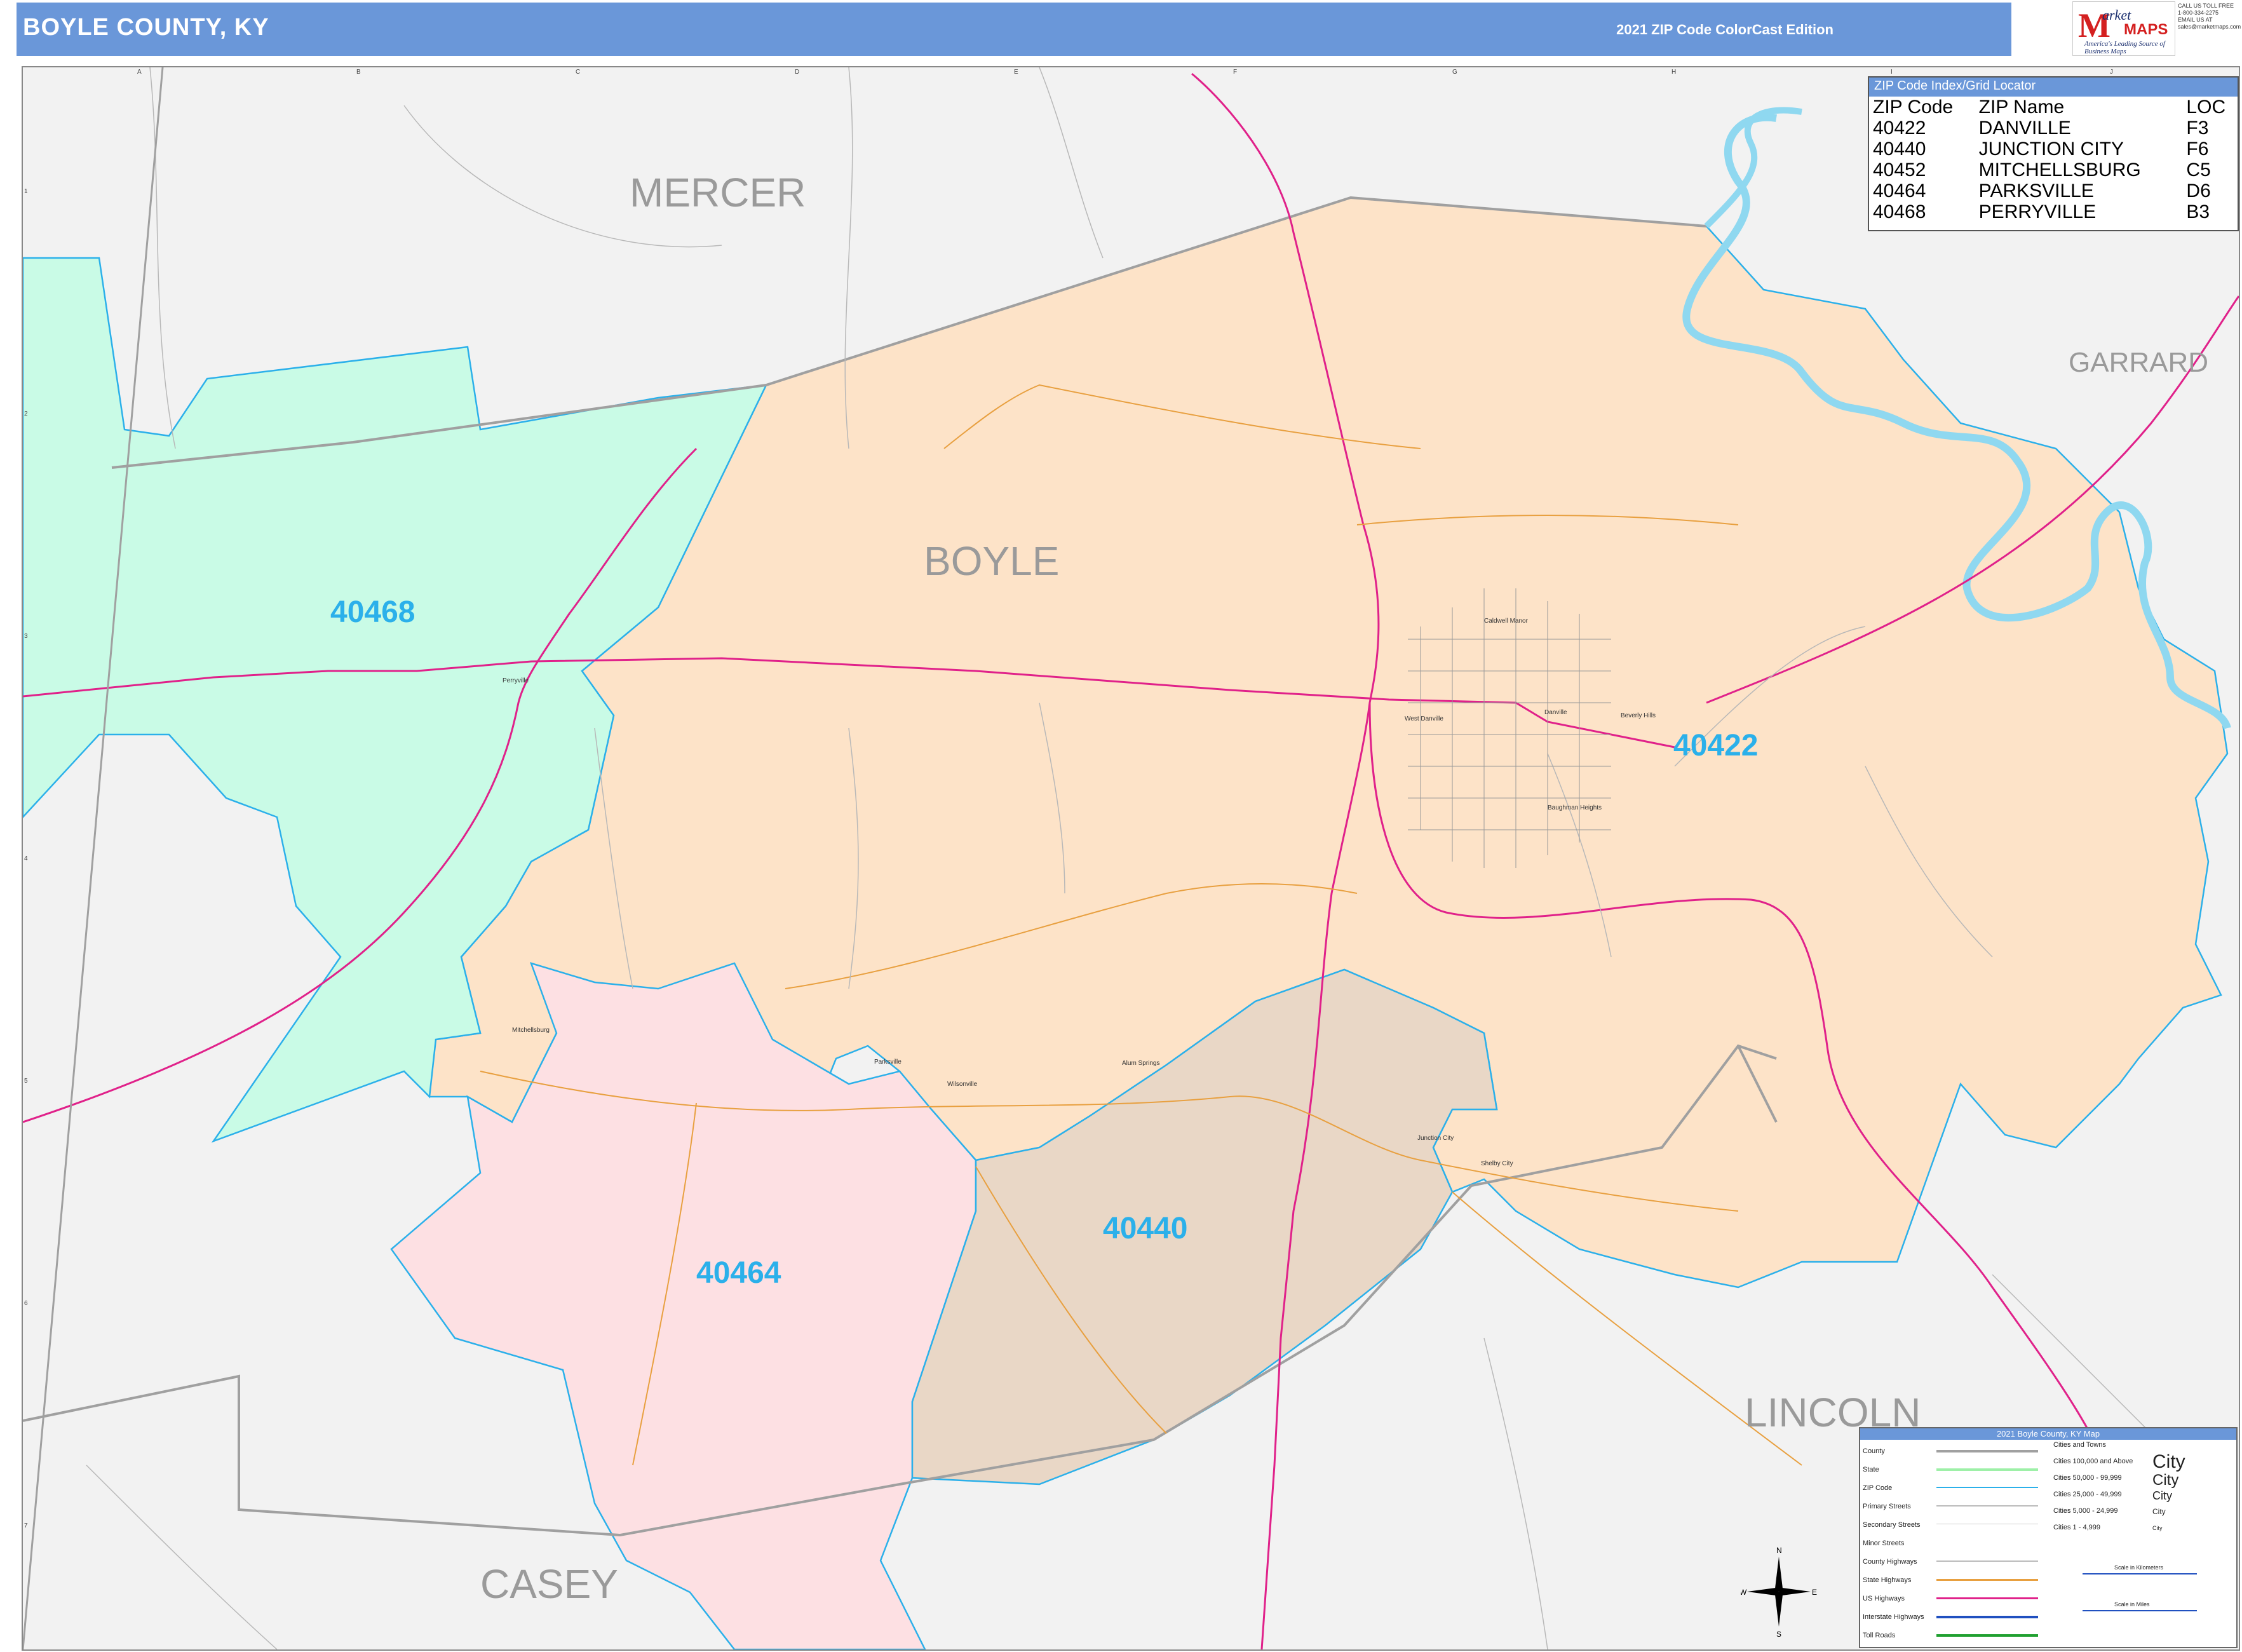  What do you see at coordinates (2053, 87) in the screenshot?
I see `zip-index-title: ZIP Code Index/Grid Locator` at bounding box center [2053, 87].